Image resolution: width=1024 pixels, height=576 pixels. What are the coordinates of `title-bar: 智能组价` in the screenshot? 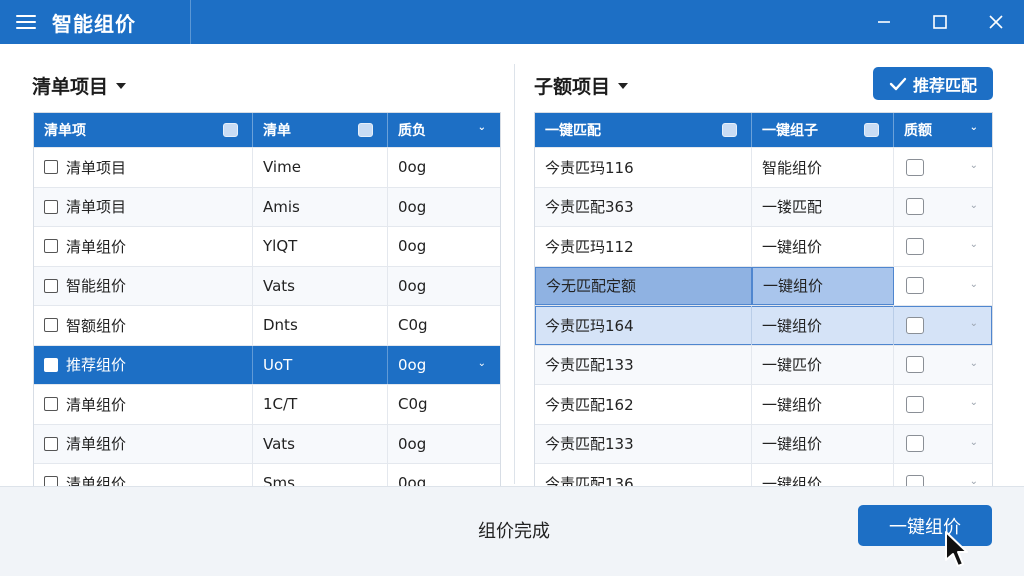 It's located at (512, 22).